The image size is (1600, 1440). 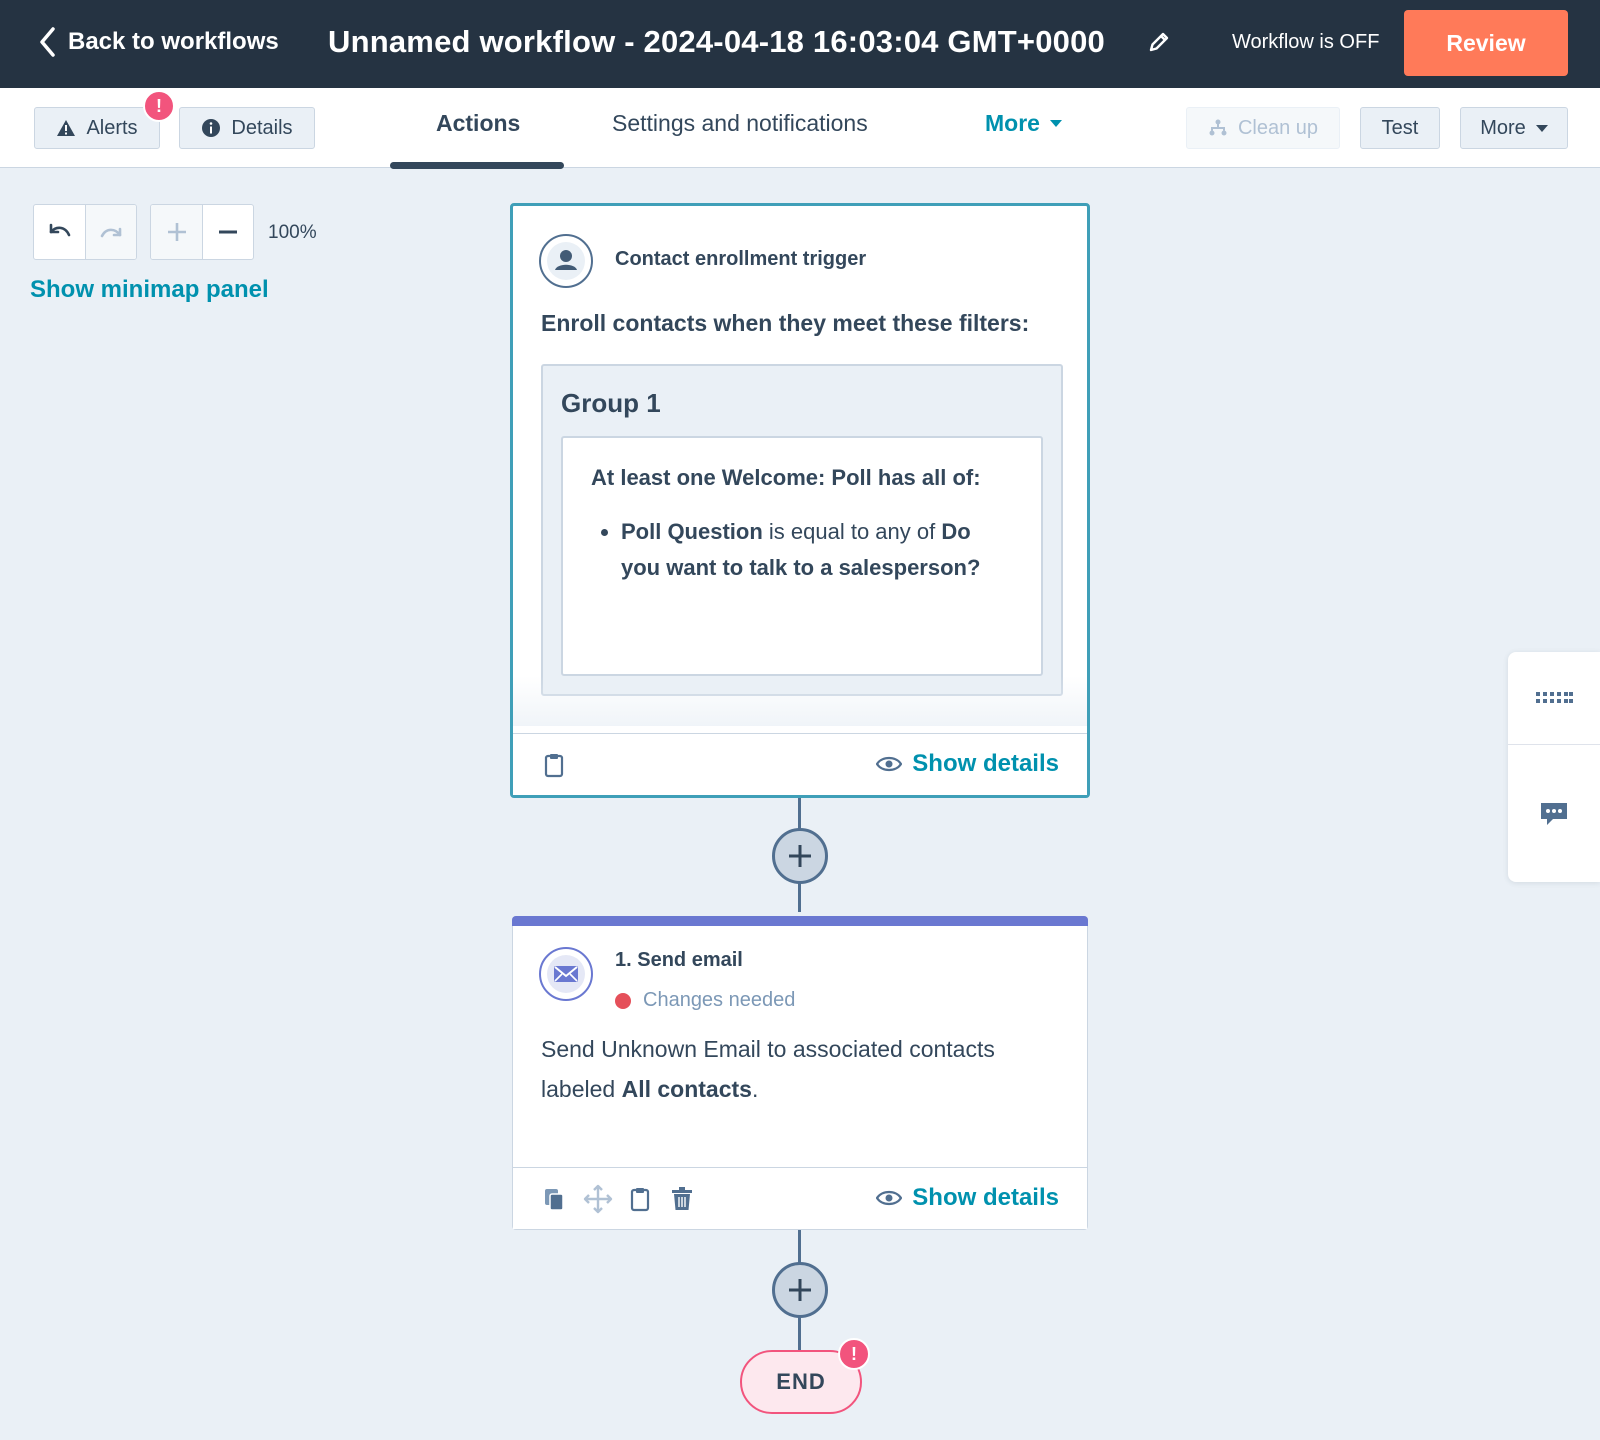 I want to click on filter-property: Poll Question, so click(x=692, y=531).